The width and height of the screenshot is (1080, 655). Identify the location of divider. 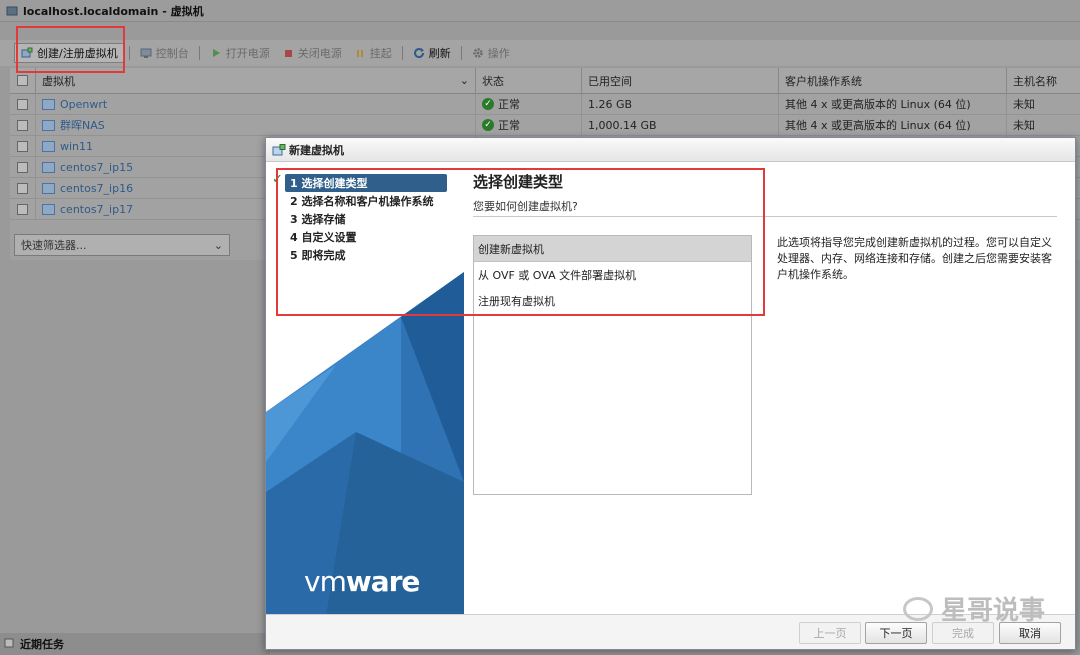
(765, 216).